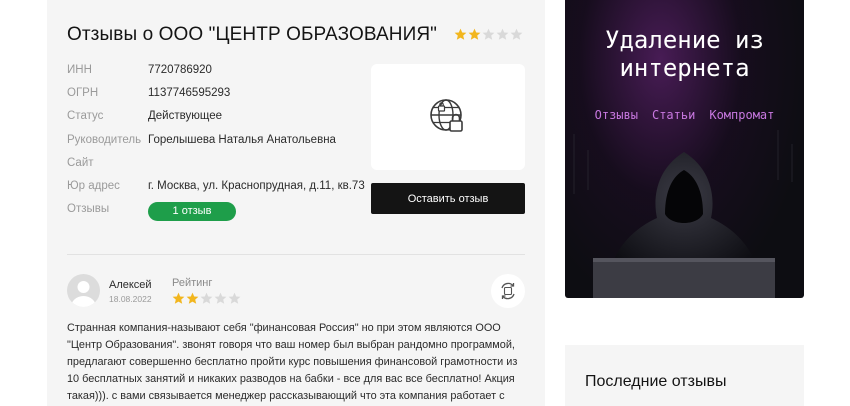 The width and height of the screenshot is (850, 406). What do you see at coordinates (185, 116) in the screenshot?
I see `info-value: Действующее` at bounding box center [185, 116].